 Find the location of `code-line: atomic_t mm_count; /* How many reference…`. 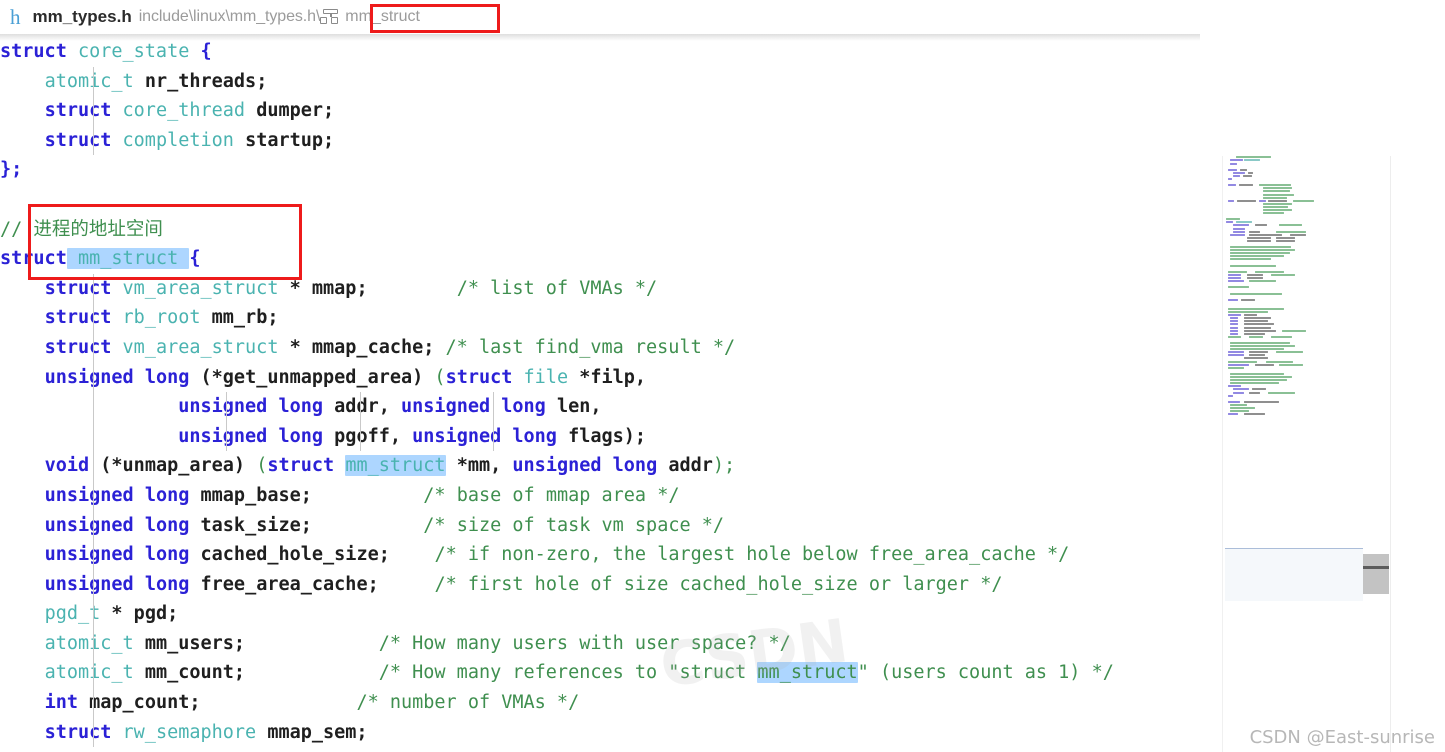

code-line: atomic_t mm_count; /* How many reference… is located at coordinates (557, 673).